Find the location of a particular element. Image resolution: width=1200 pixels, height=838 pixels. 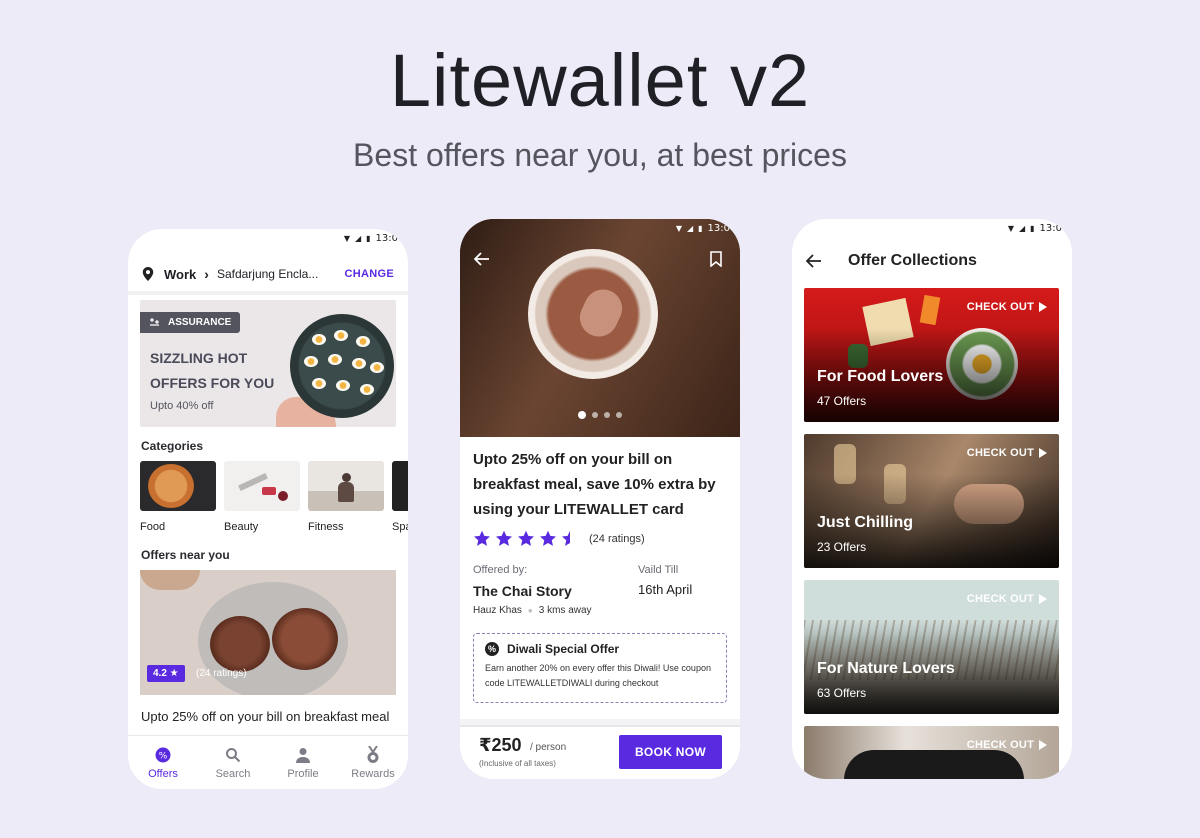

bookmark-icon is located at coordinates (716, 259).